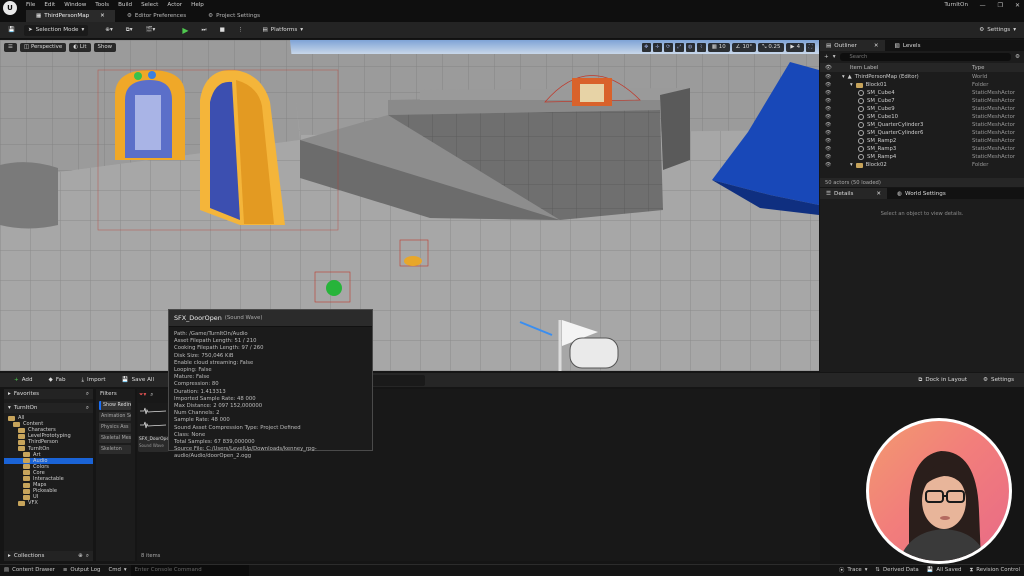  Describe the element at coordinates (48, 408) in the screenshot. I see `project-section: ▾ TurnItOn ⌕` at that location.